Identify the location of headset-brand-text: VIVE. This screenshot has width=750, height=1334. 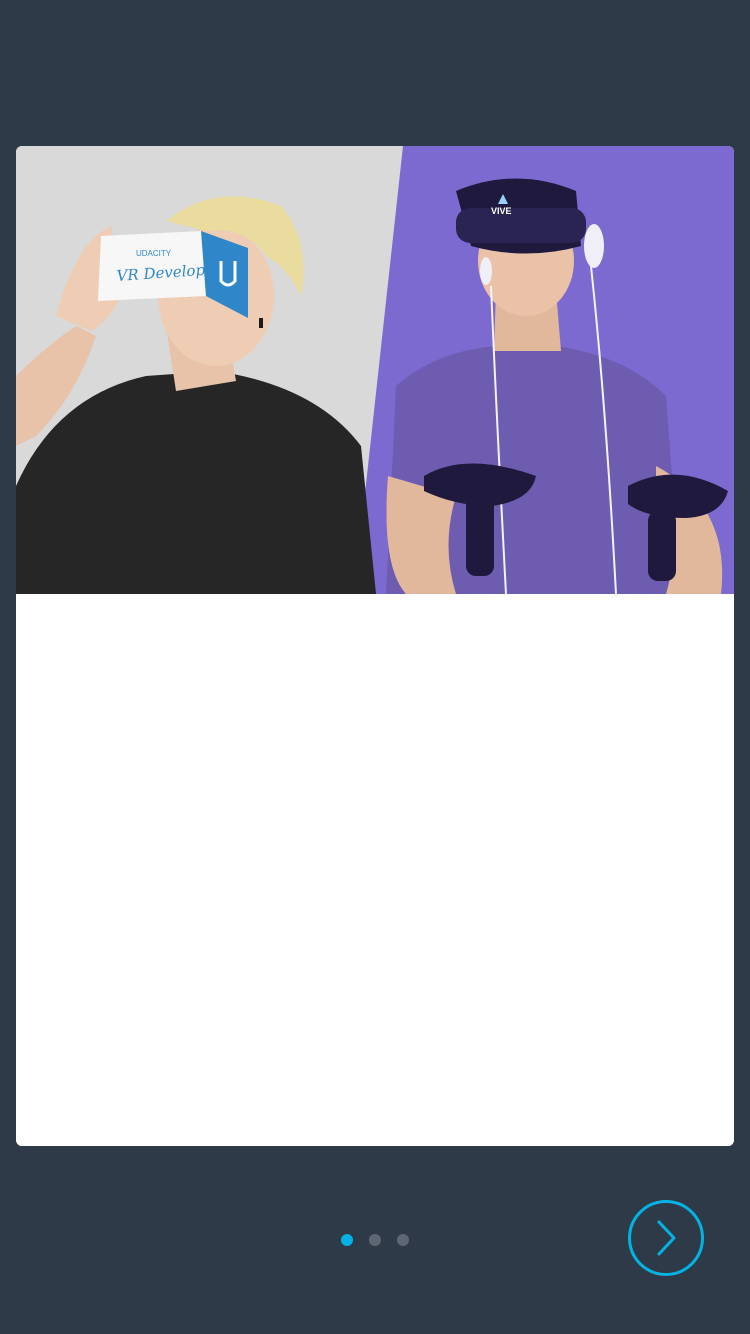
(501, 211).